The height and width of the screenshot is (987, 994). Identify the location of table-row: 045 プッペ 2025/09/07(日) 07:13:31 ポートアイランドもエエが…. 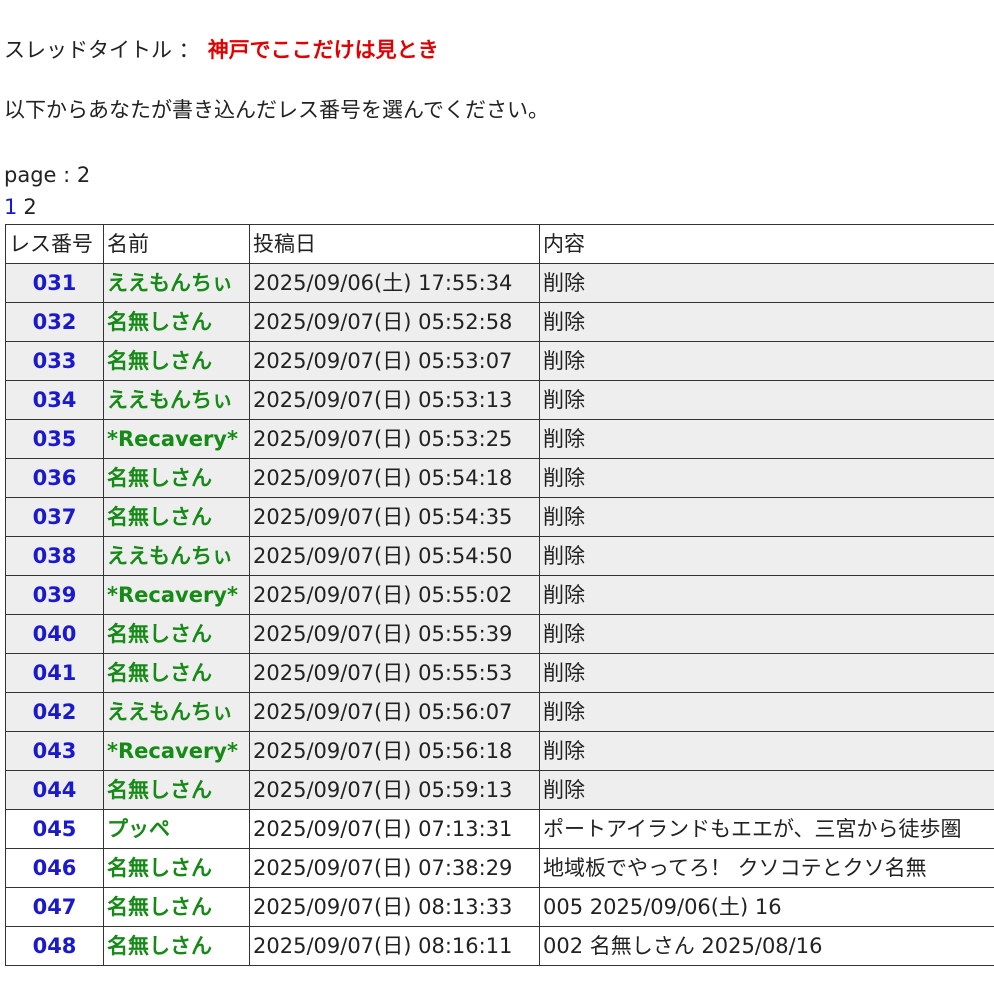
(499, 829).